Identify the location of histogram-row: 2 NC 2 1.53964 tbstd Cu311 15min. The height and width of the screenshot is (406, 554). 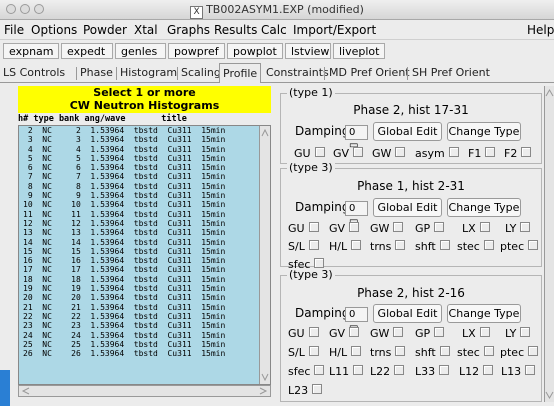
(144, 130).